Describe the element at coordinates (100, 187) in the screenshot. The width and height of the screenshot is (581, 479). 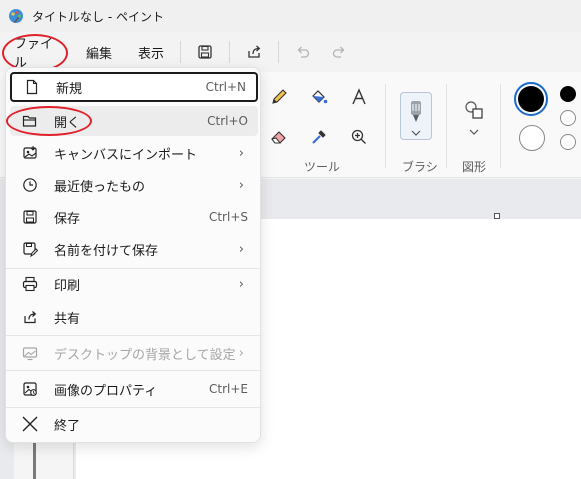
I see `menu-item-label: 最近使ったもの` at that location.